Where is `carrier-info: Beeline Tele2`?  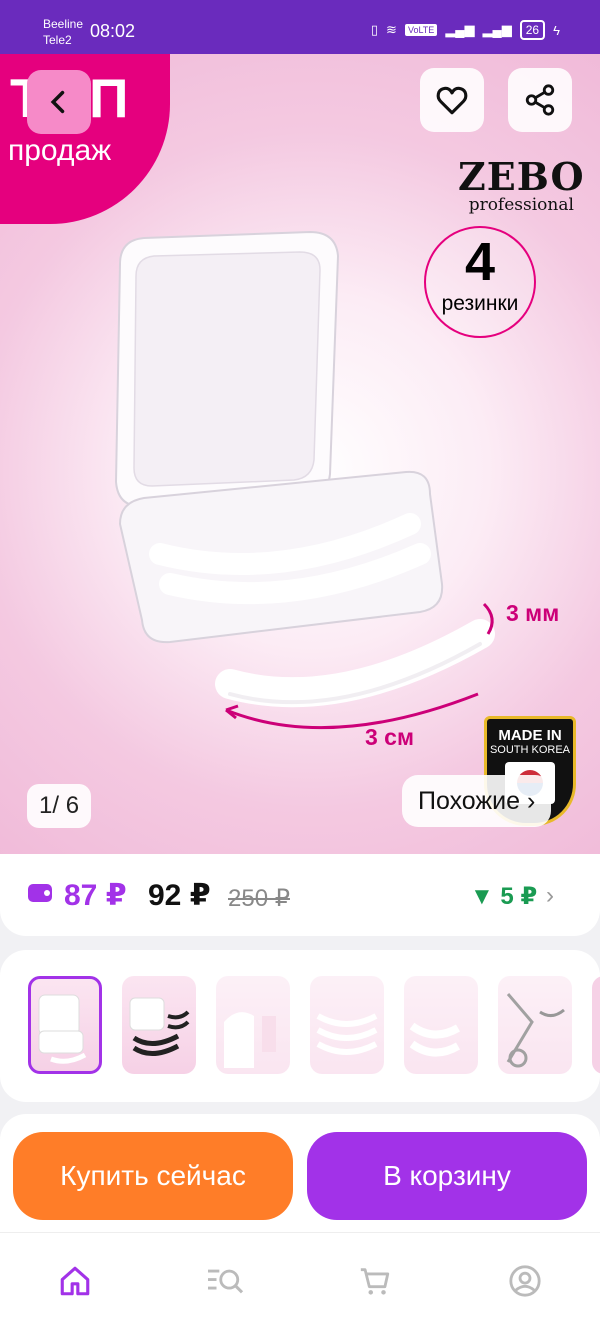
carrier-info: Beeline Tele2 is located at coordinates (63, 32).